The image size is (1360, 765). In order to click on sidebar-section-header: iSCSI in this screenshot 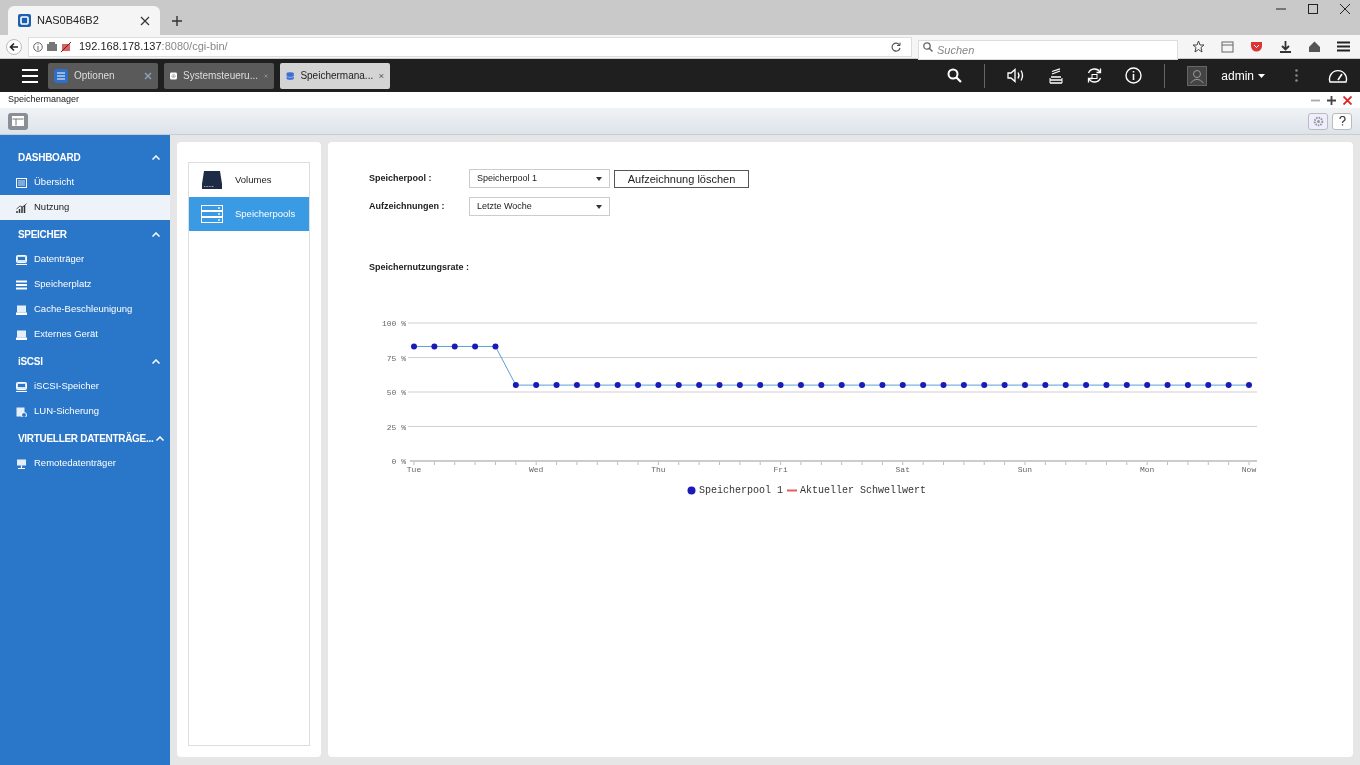, I will do `click(85, 361)`.